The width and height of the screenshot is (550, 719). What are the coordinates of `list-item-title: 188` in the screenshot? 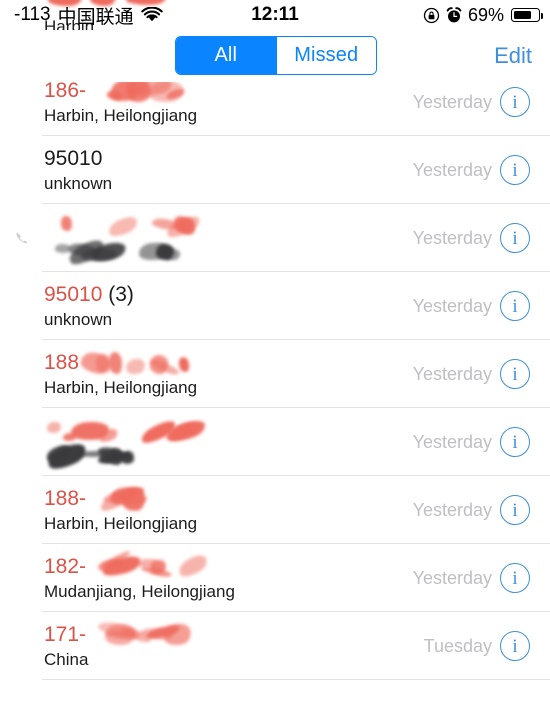 It's located at (124, 363).